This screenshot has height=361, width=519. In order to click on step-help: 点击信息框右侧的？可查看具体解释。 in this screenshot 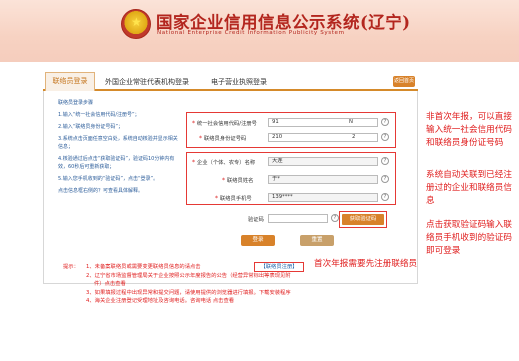, I will do `click(101, 191)`.